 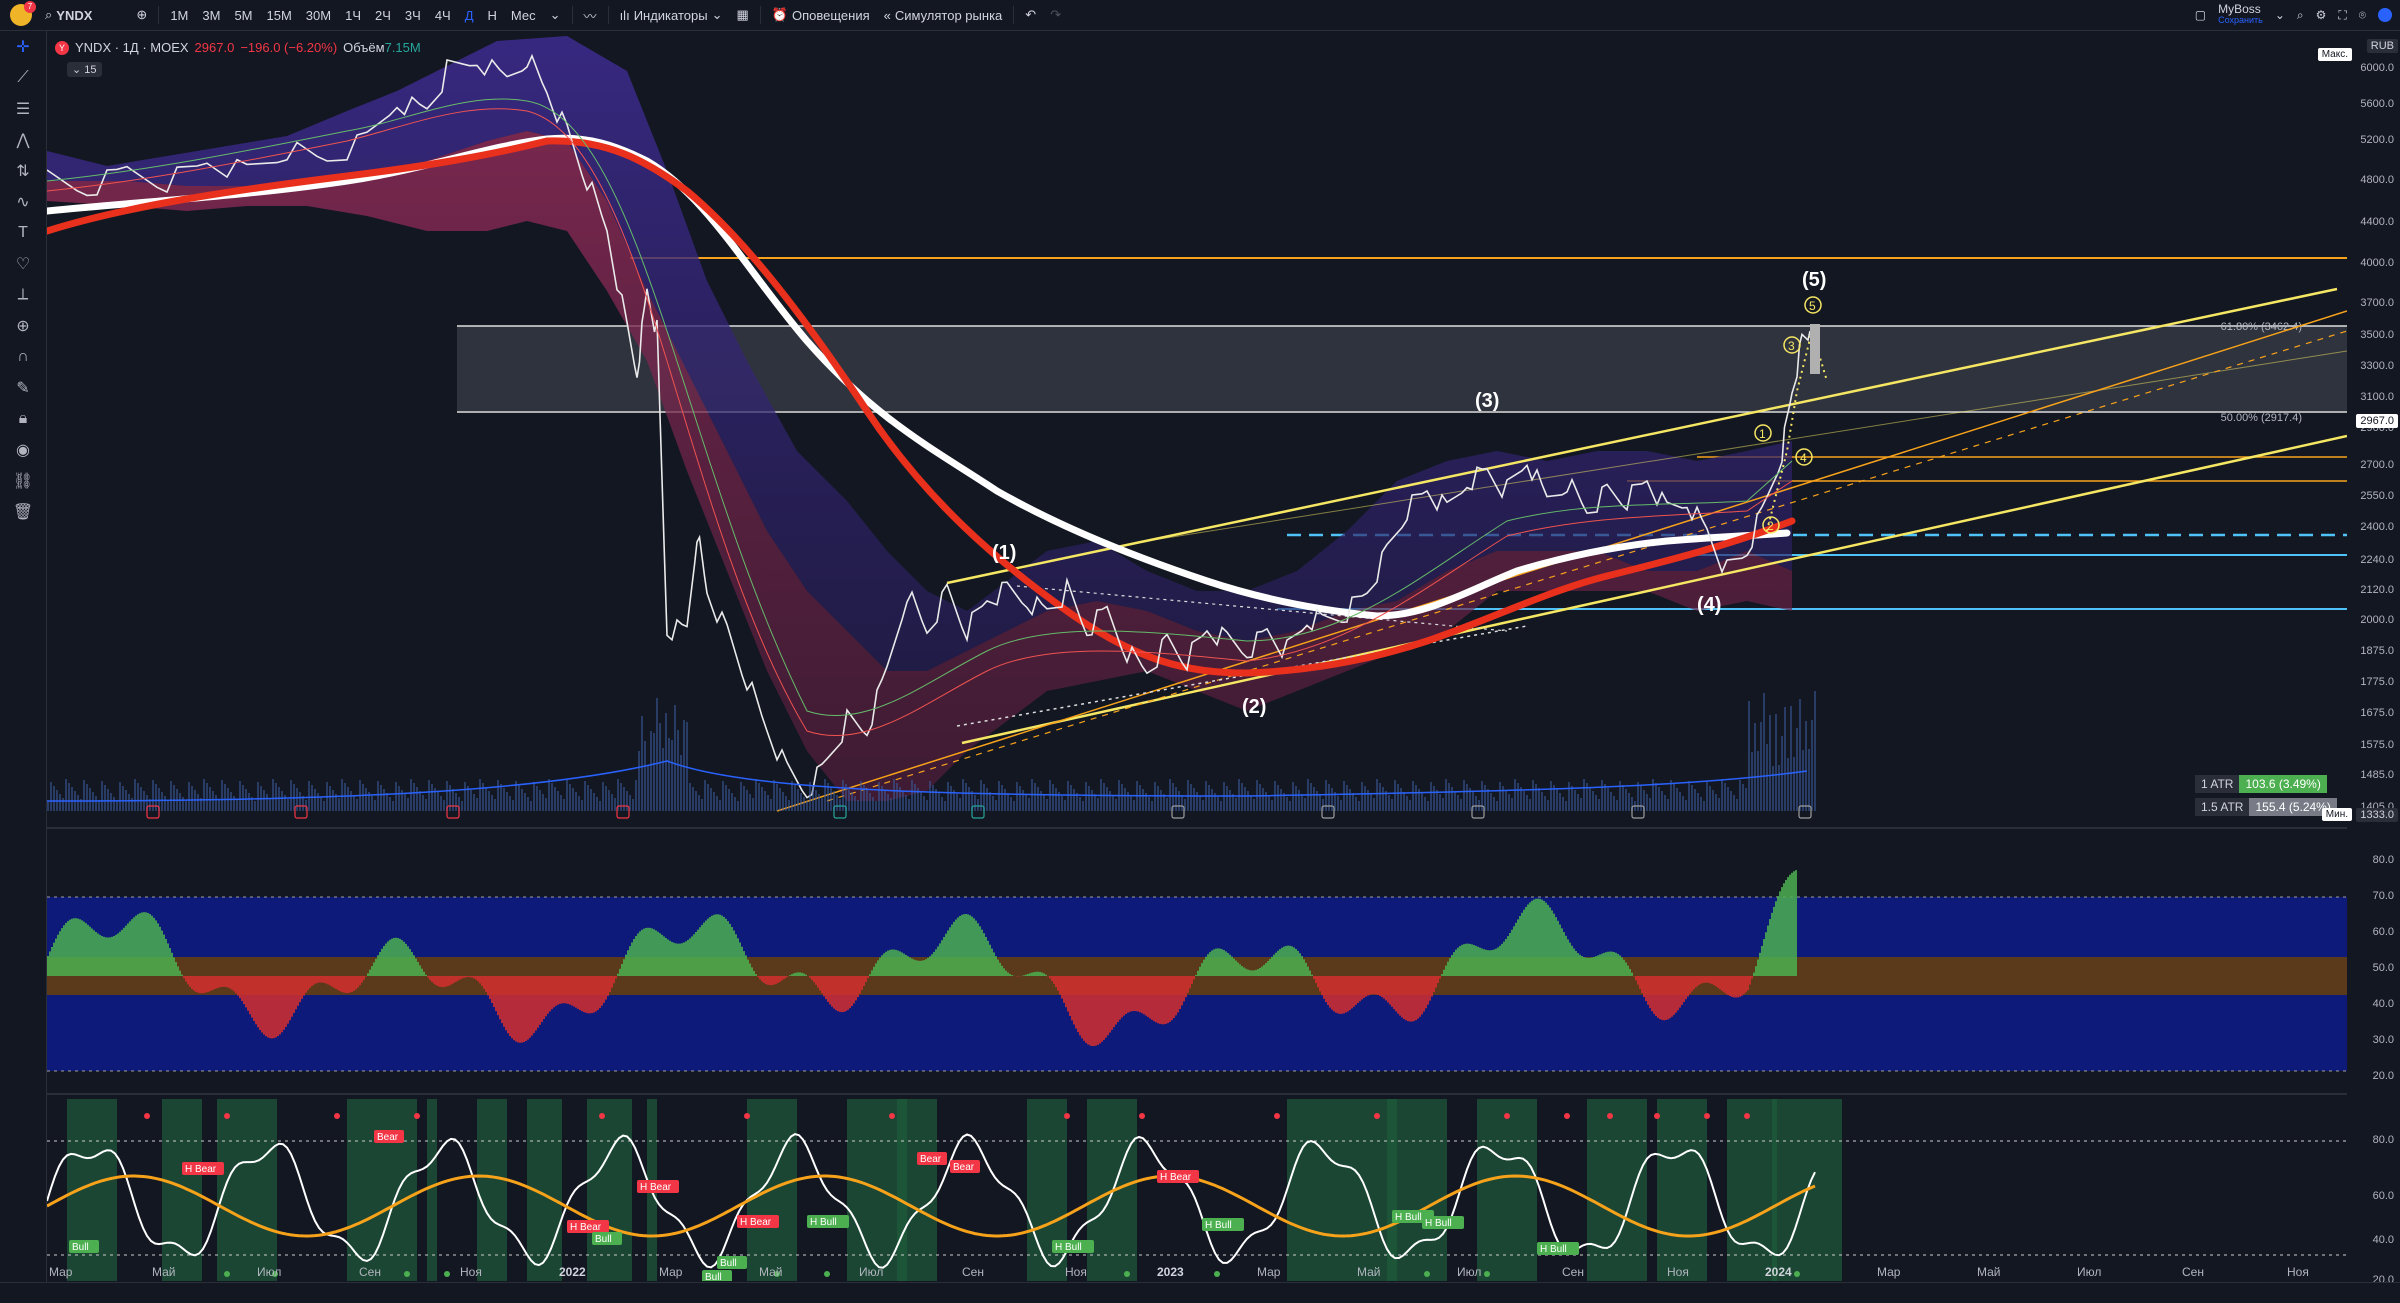 I want to click on currency-selector: RUB, so click(x=2382, y=46).